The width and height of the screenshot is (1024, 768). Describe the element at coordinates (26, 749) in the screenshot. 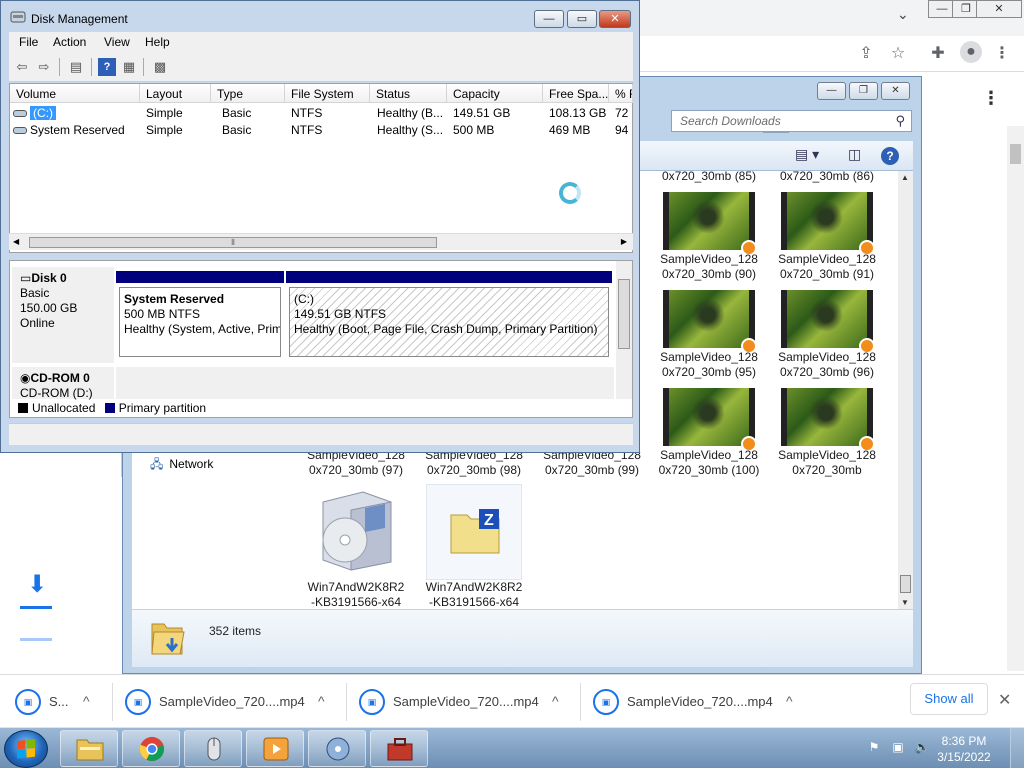

I see `start-button` at that location.